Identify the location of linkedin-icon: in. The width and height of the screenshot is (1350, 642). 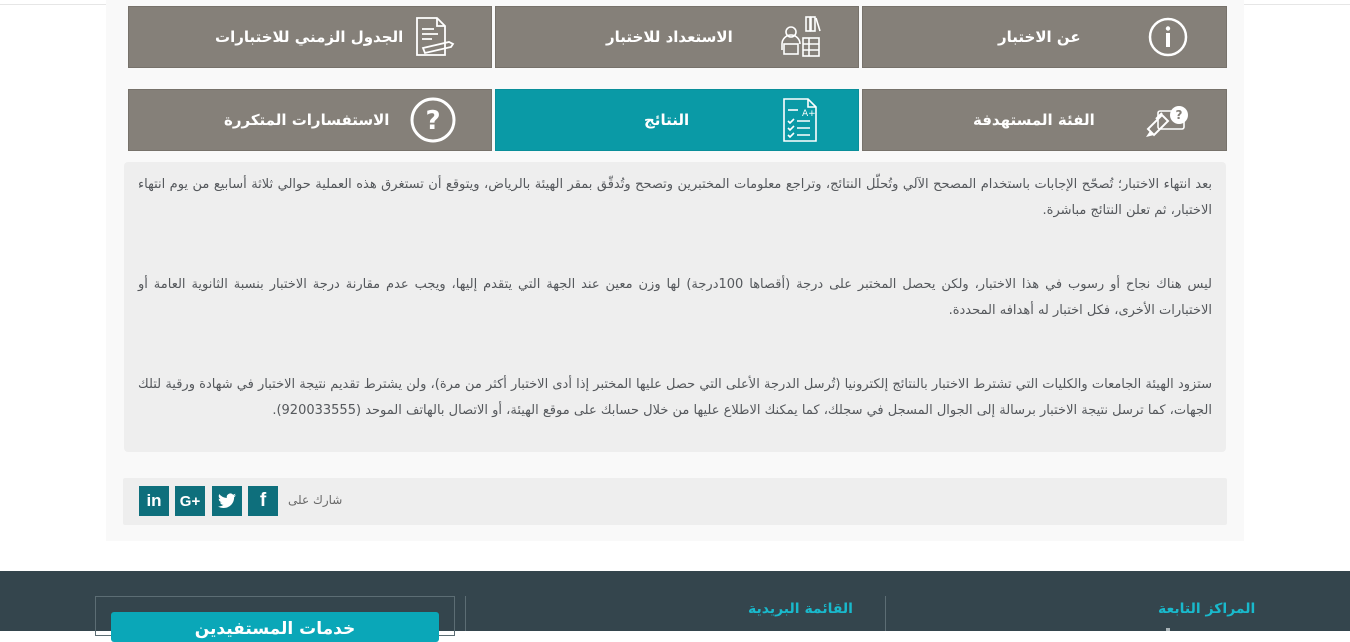
(154, 501).